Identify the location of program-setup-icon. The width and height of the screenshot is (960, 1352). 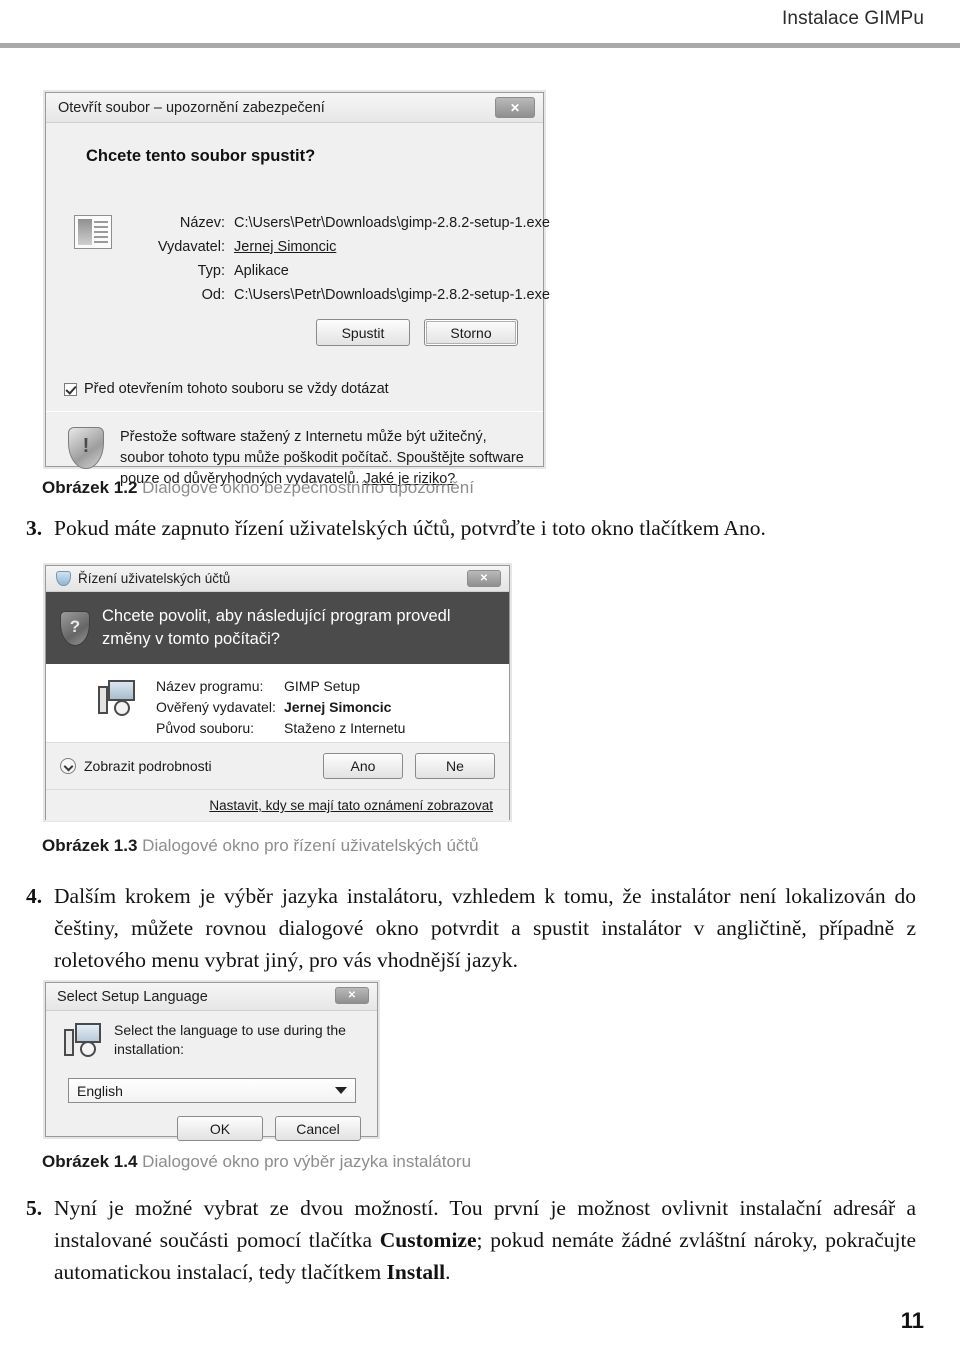
(118, 699).